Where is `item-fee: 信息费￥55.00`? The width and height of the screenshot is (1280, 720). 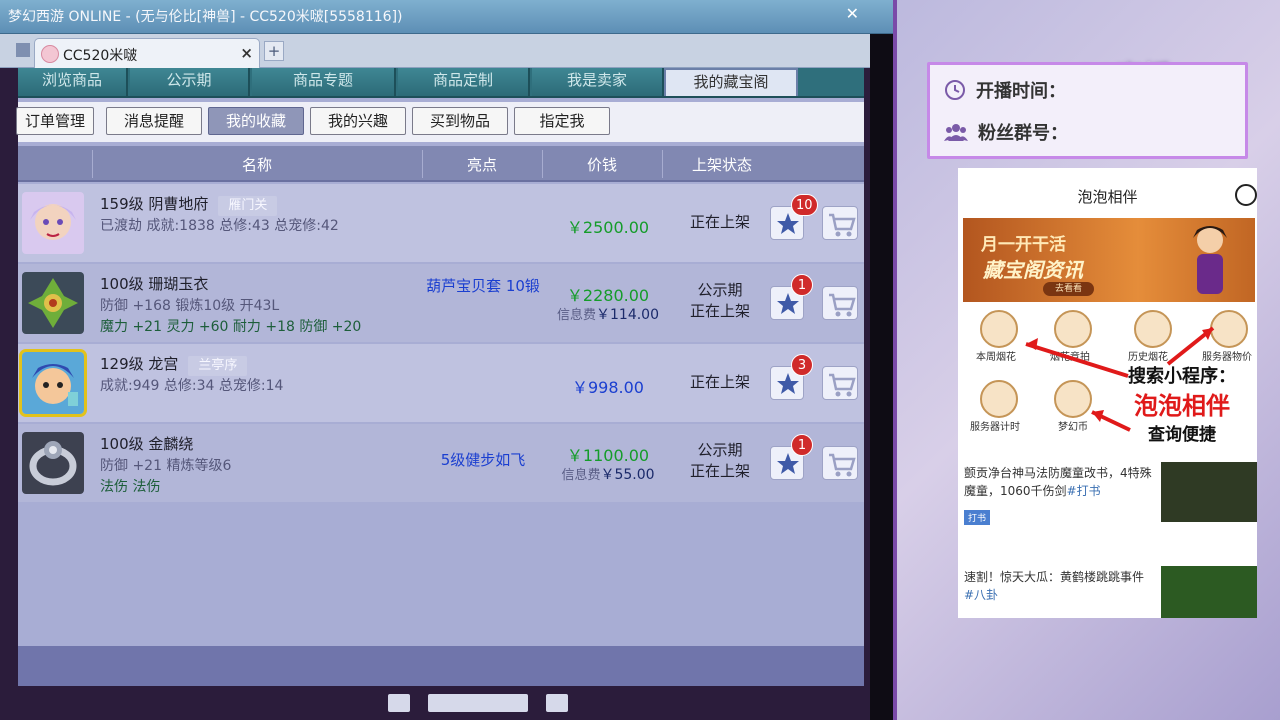
item-fee: 信息费￥55.00 is located at coordinates (608, 474).